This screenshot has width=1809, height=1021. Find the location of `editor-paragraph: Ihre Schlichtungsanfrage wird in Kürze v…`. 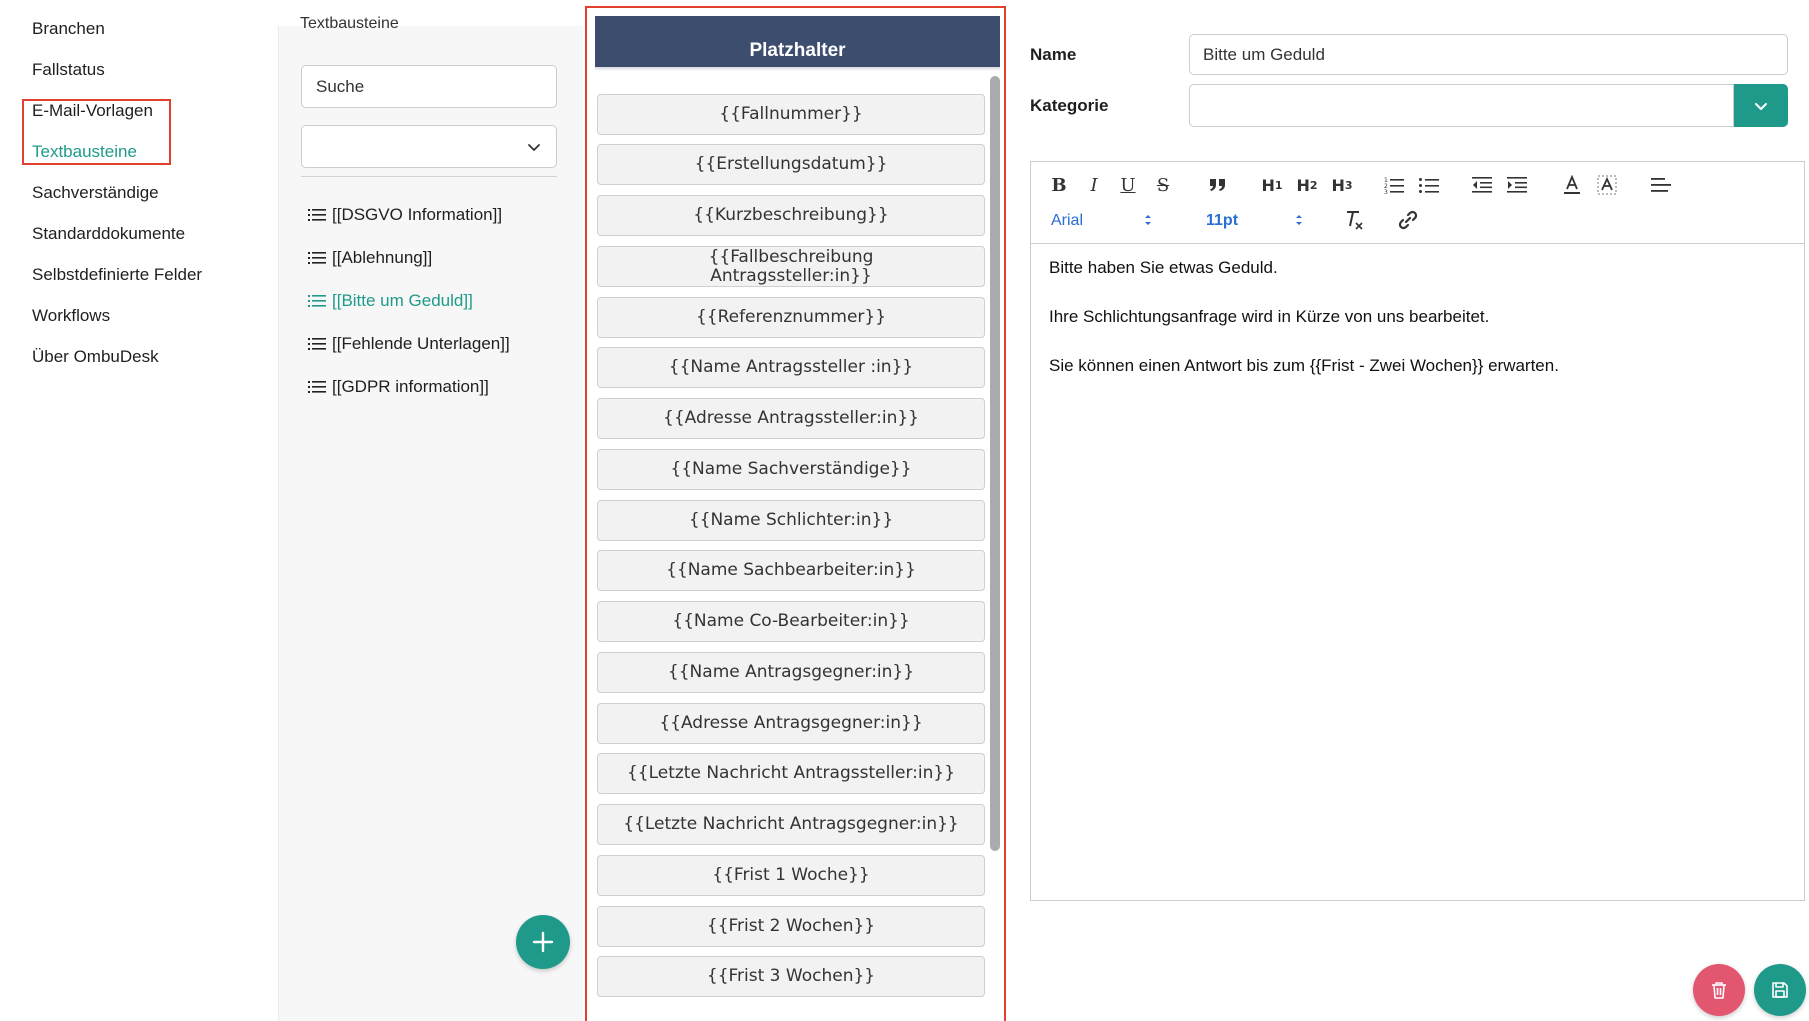

editor-paragraph: Ihre Schlichtungsanfrage wird in Kürze v… is located at coordinates (1269, 316).